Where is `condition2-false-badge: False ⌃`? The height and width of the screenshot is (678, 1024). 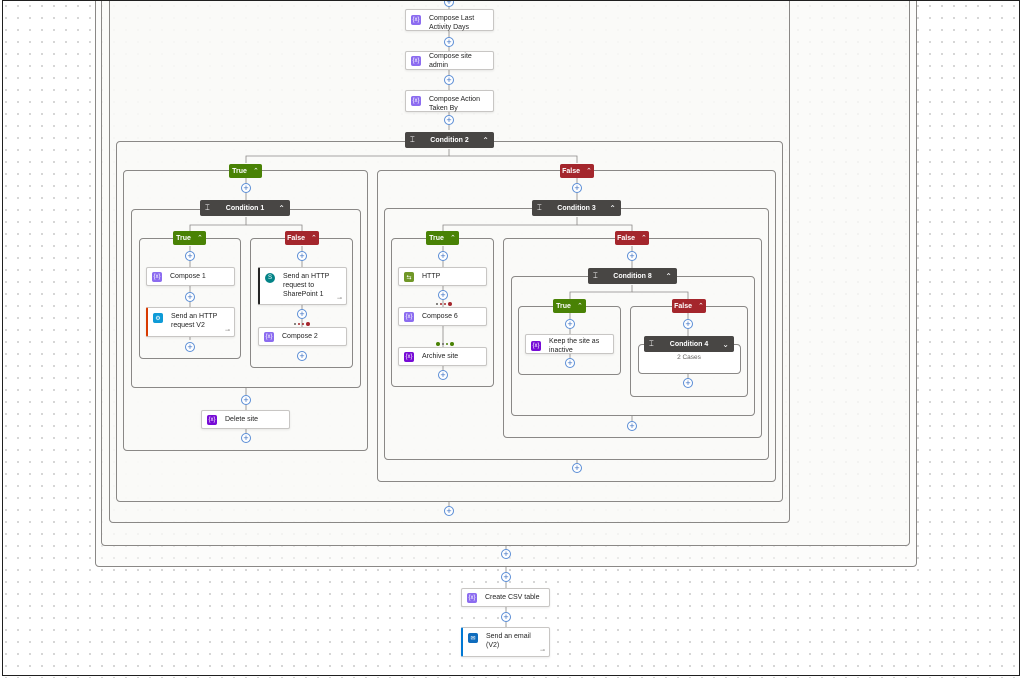
condition2-false-badge: False ⌃ is located at coordinates (577, 171).